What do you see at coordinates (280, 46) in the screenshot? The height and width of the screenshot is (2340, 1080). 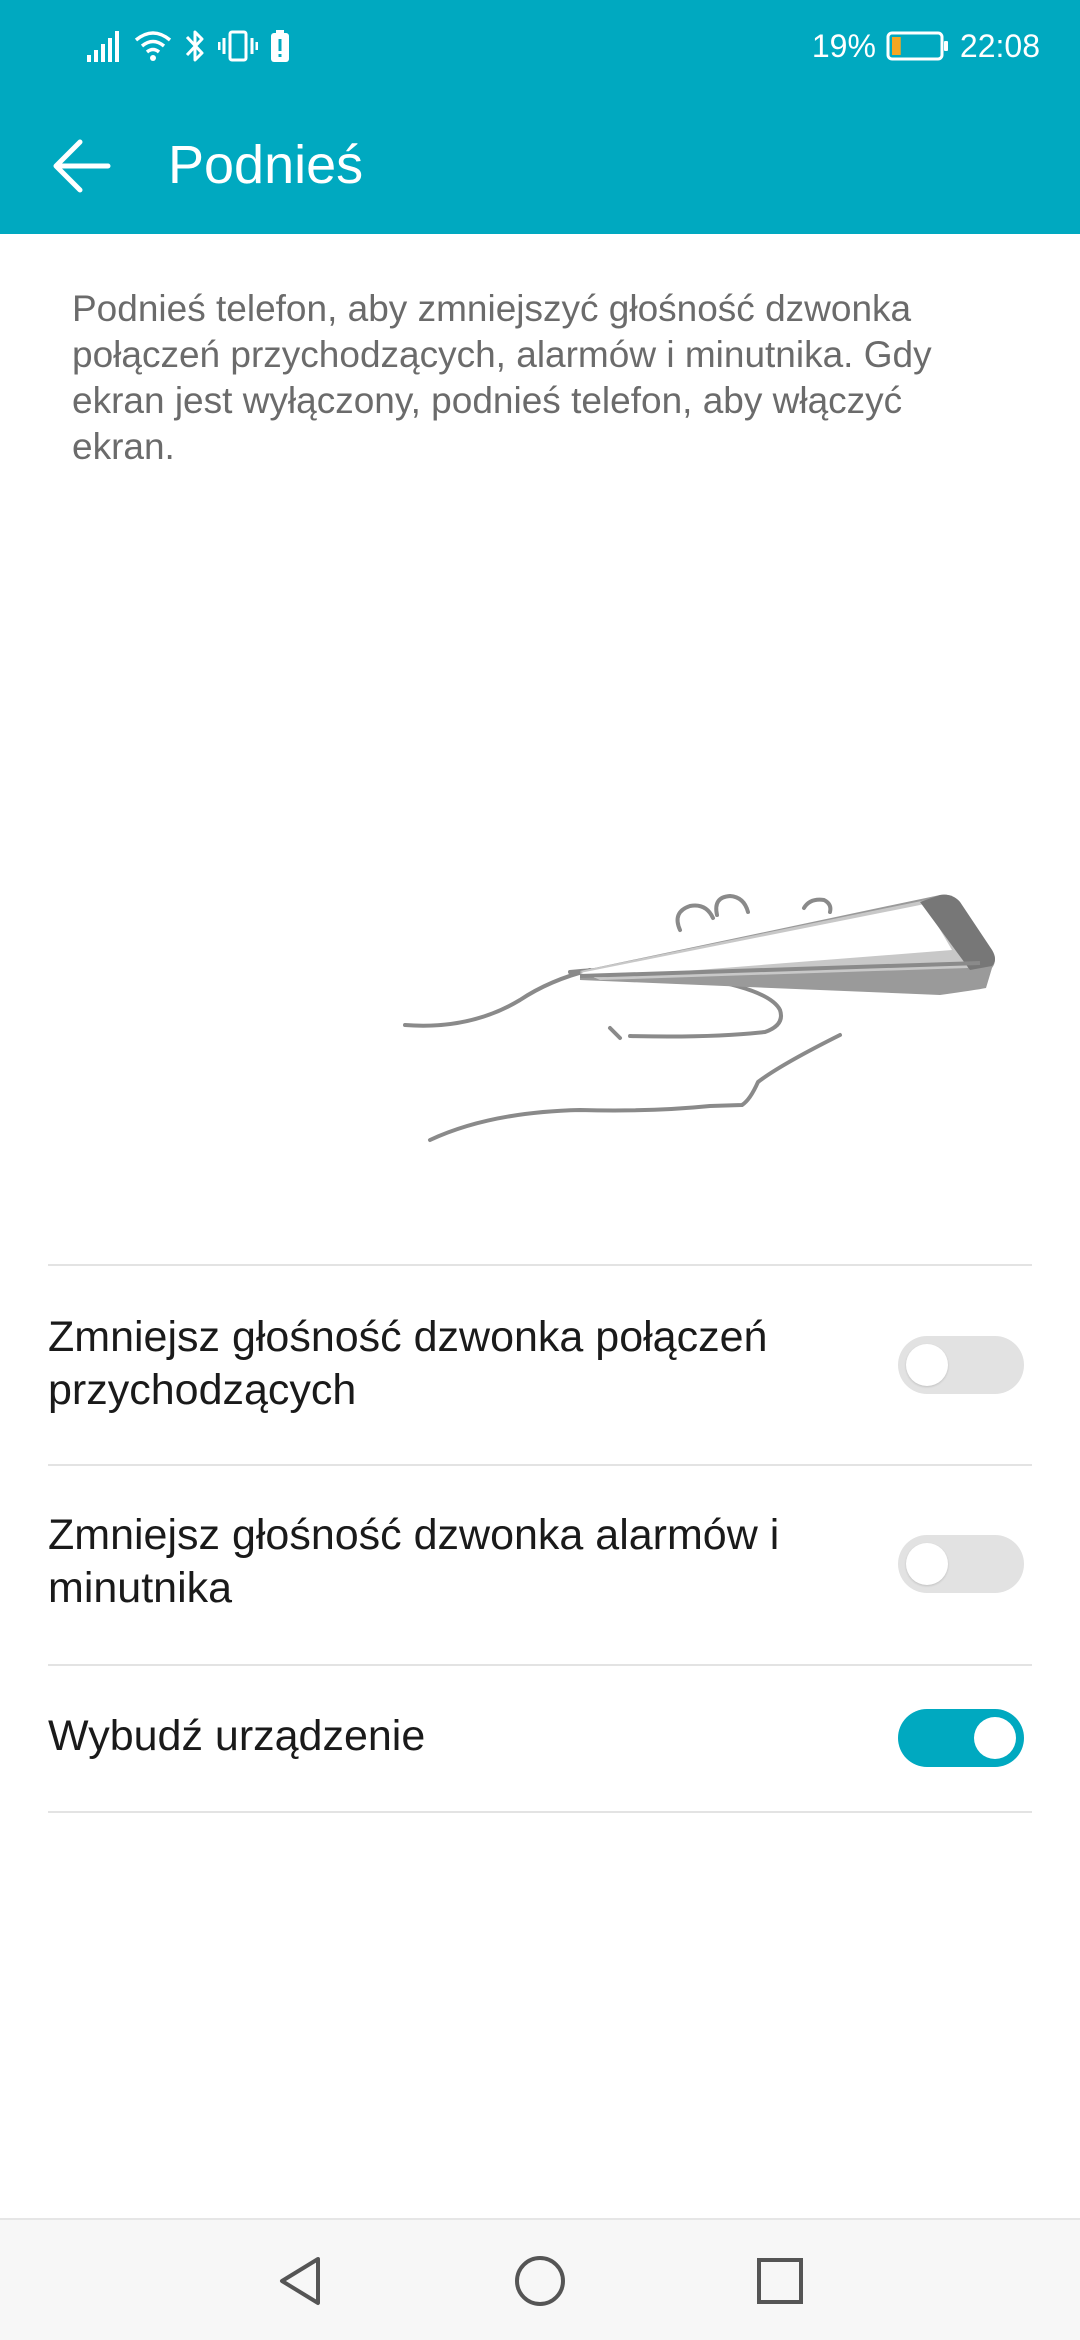 I see `battery-alert-icon` at bounding box center [280, 46].